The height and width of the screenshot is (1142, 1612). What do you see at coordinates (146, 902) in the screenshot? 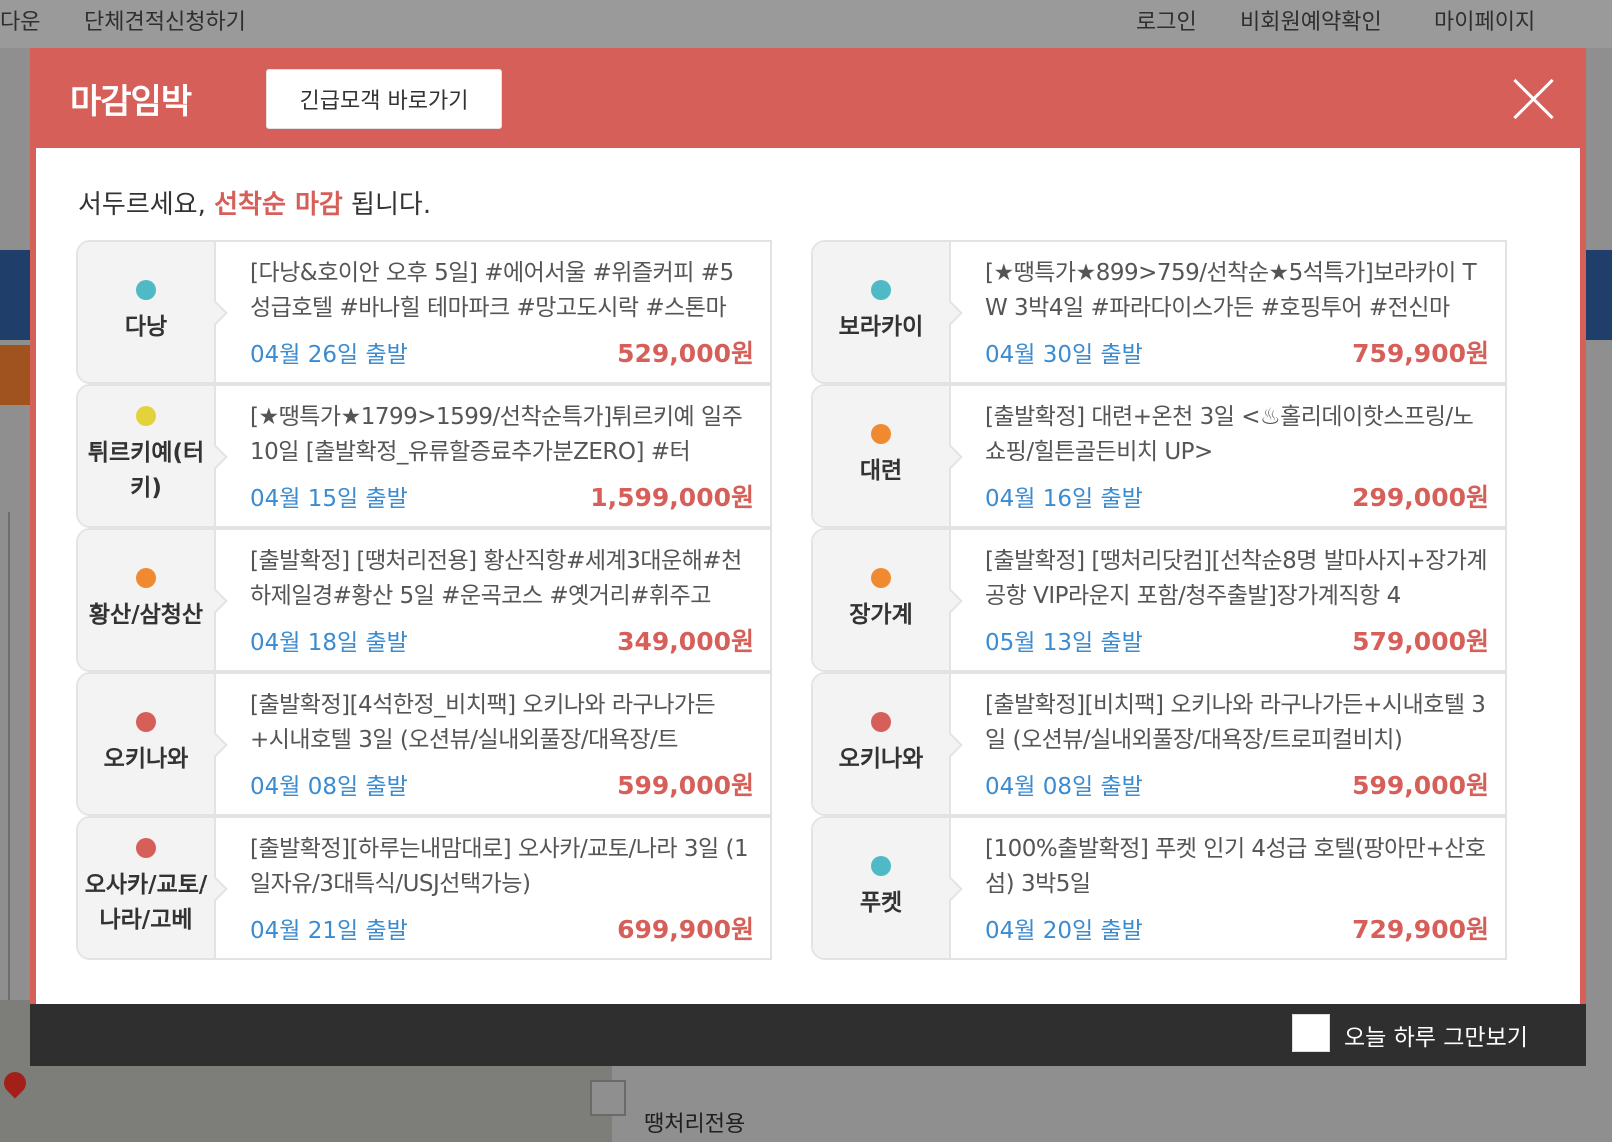
I see `deal-destination: 오사카/교토/나라/고베` at bounding box center [146, 902].